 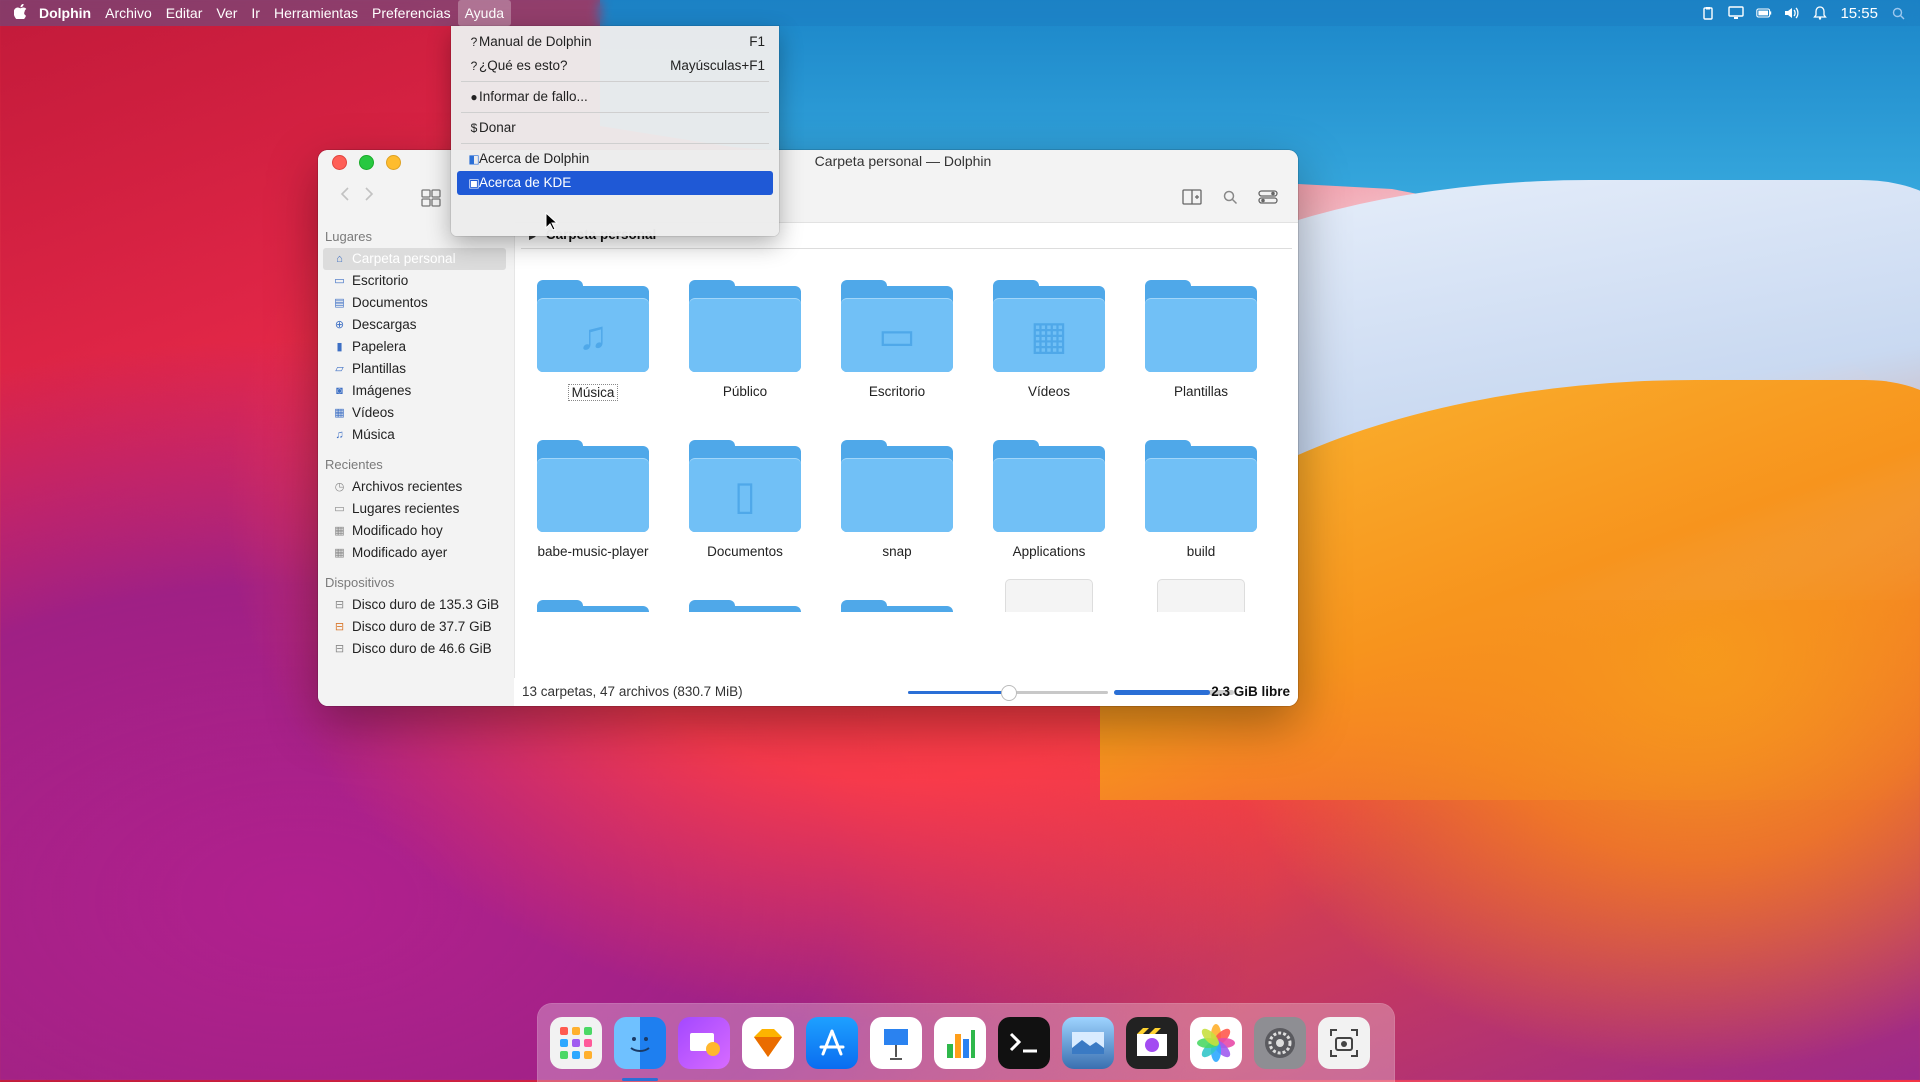 I want to click on sidebar-item-home: ⌂ Carpeta personal, so click(x=414, y=259).